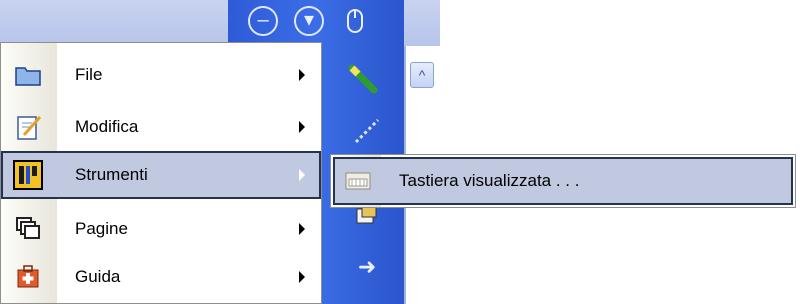  I want to click on strumenti-submenu: Tastiera visualizzata . . ., so click(563, 181).